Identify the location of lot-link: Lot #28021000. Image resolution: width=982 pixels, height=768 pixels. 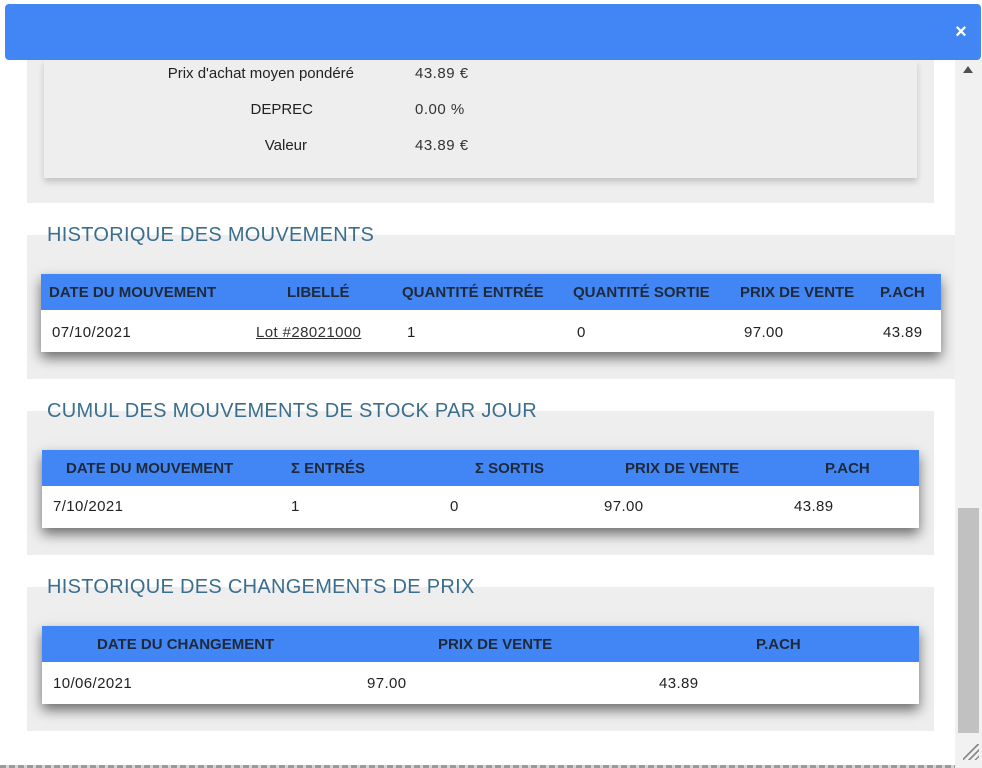
(308, 332).